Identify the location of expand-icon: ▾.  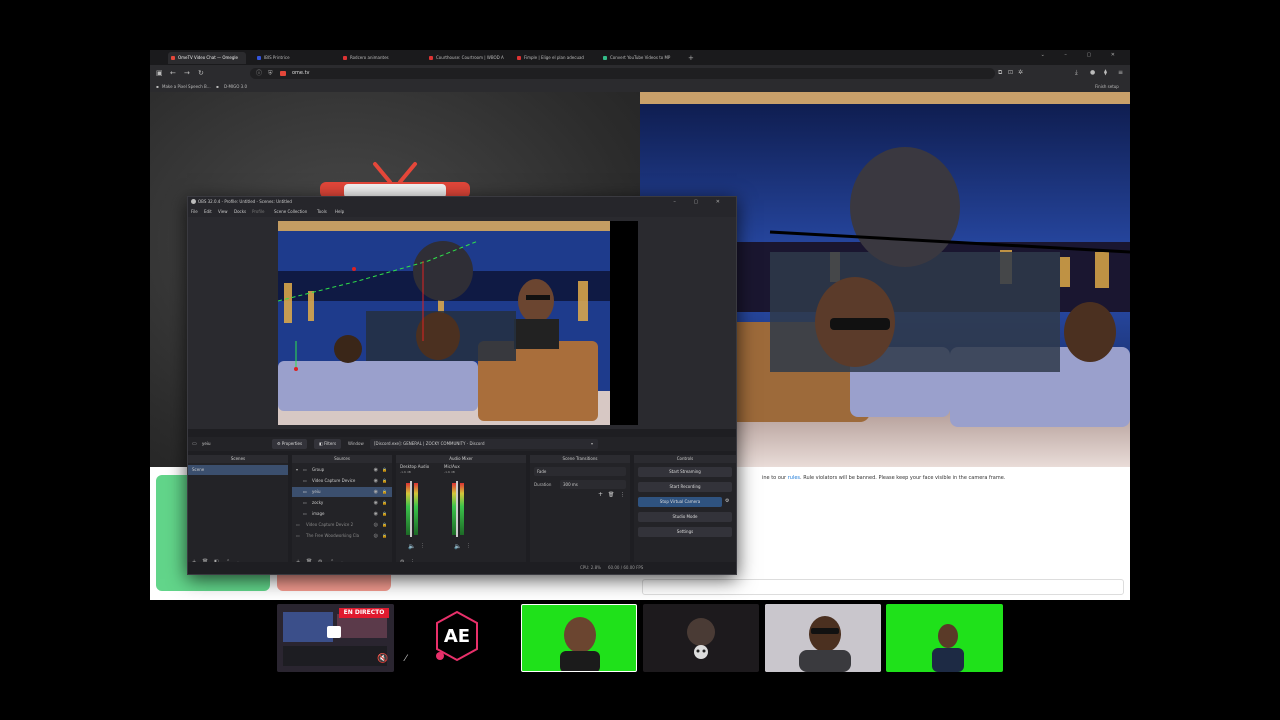
(297, 470).